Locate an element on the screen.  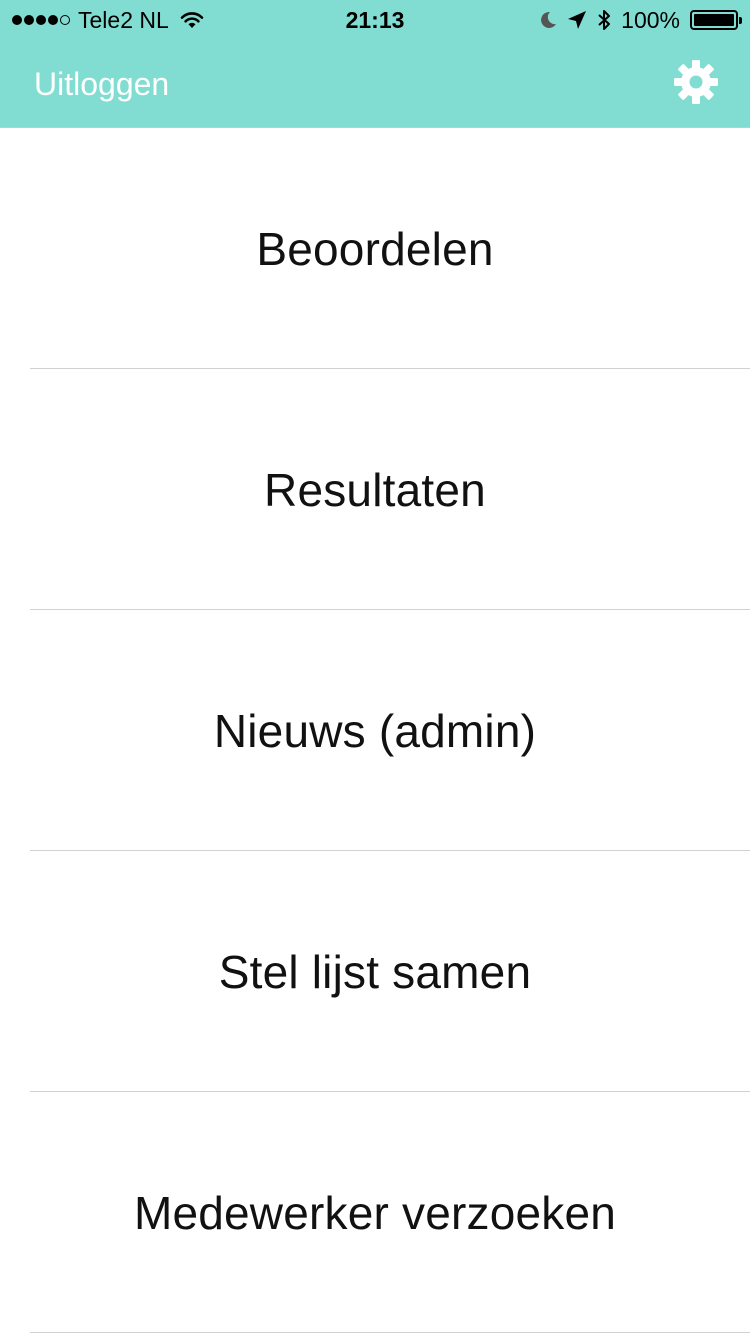
header: Tele2 NL 21:13 100% Uitloggen is located at coordinates (375, 64).